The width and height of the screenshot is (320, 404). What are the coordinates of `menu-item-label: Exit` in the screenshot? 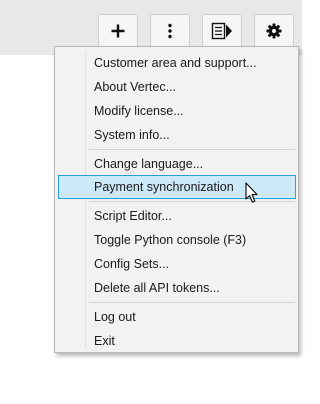 It's located at (104, 341).